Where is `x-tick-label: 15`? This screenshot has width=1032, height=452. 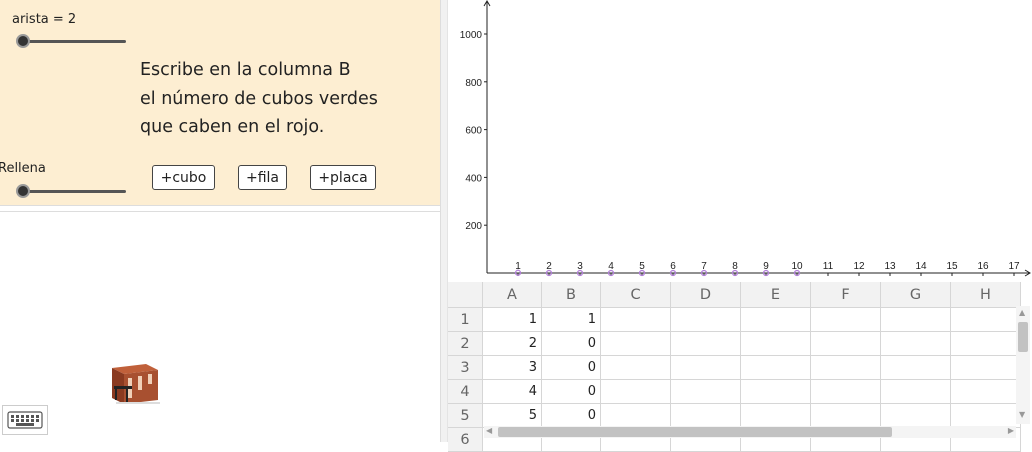
x-tick-label: 15 is located at coordinates (952, 266).